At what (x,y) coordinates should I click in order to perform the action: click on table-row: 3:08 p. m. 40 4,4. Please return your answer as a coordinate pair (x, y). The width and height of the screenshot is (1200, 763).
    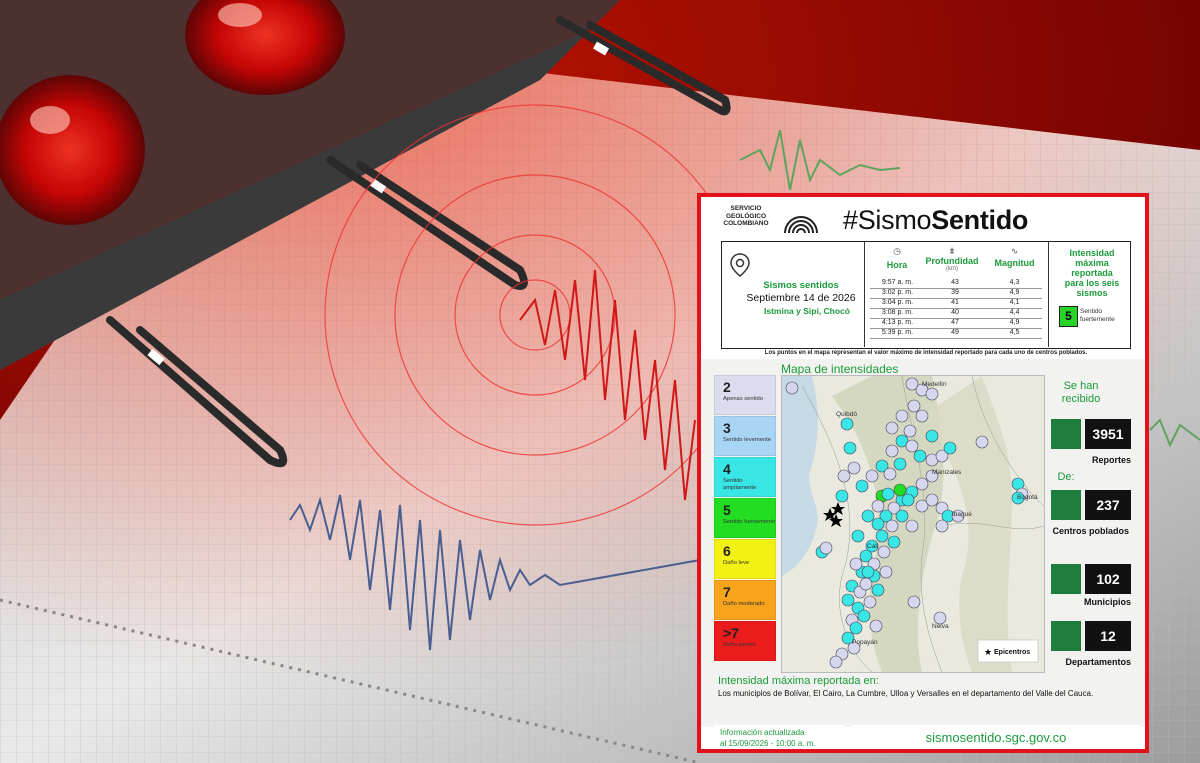
    Looking at the image, I should click on (956, 314).